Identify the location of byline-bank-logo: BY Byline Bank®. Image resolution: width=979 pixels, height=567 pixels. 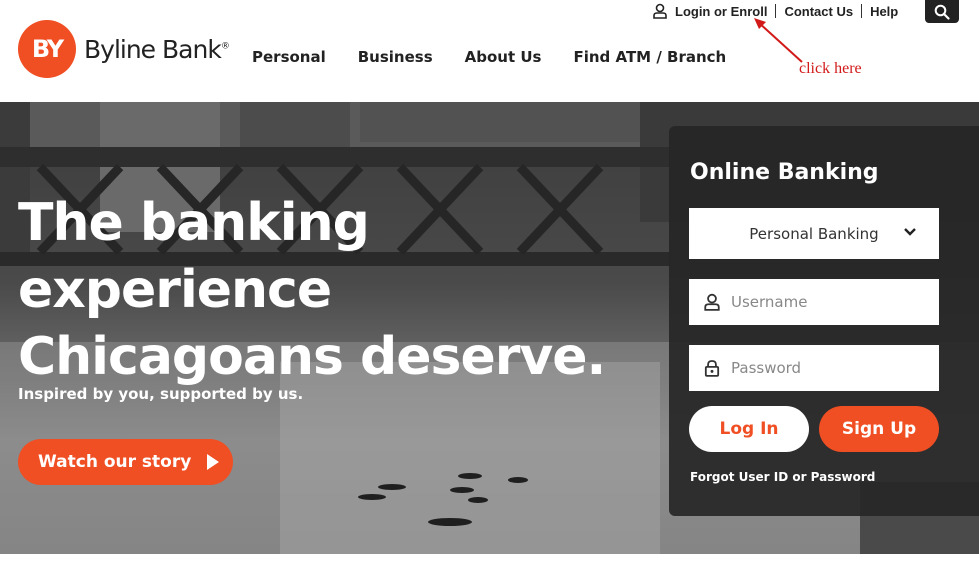
(124, 49).